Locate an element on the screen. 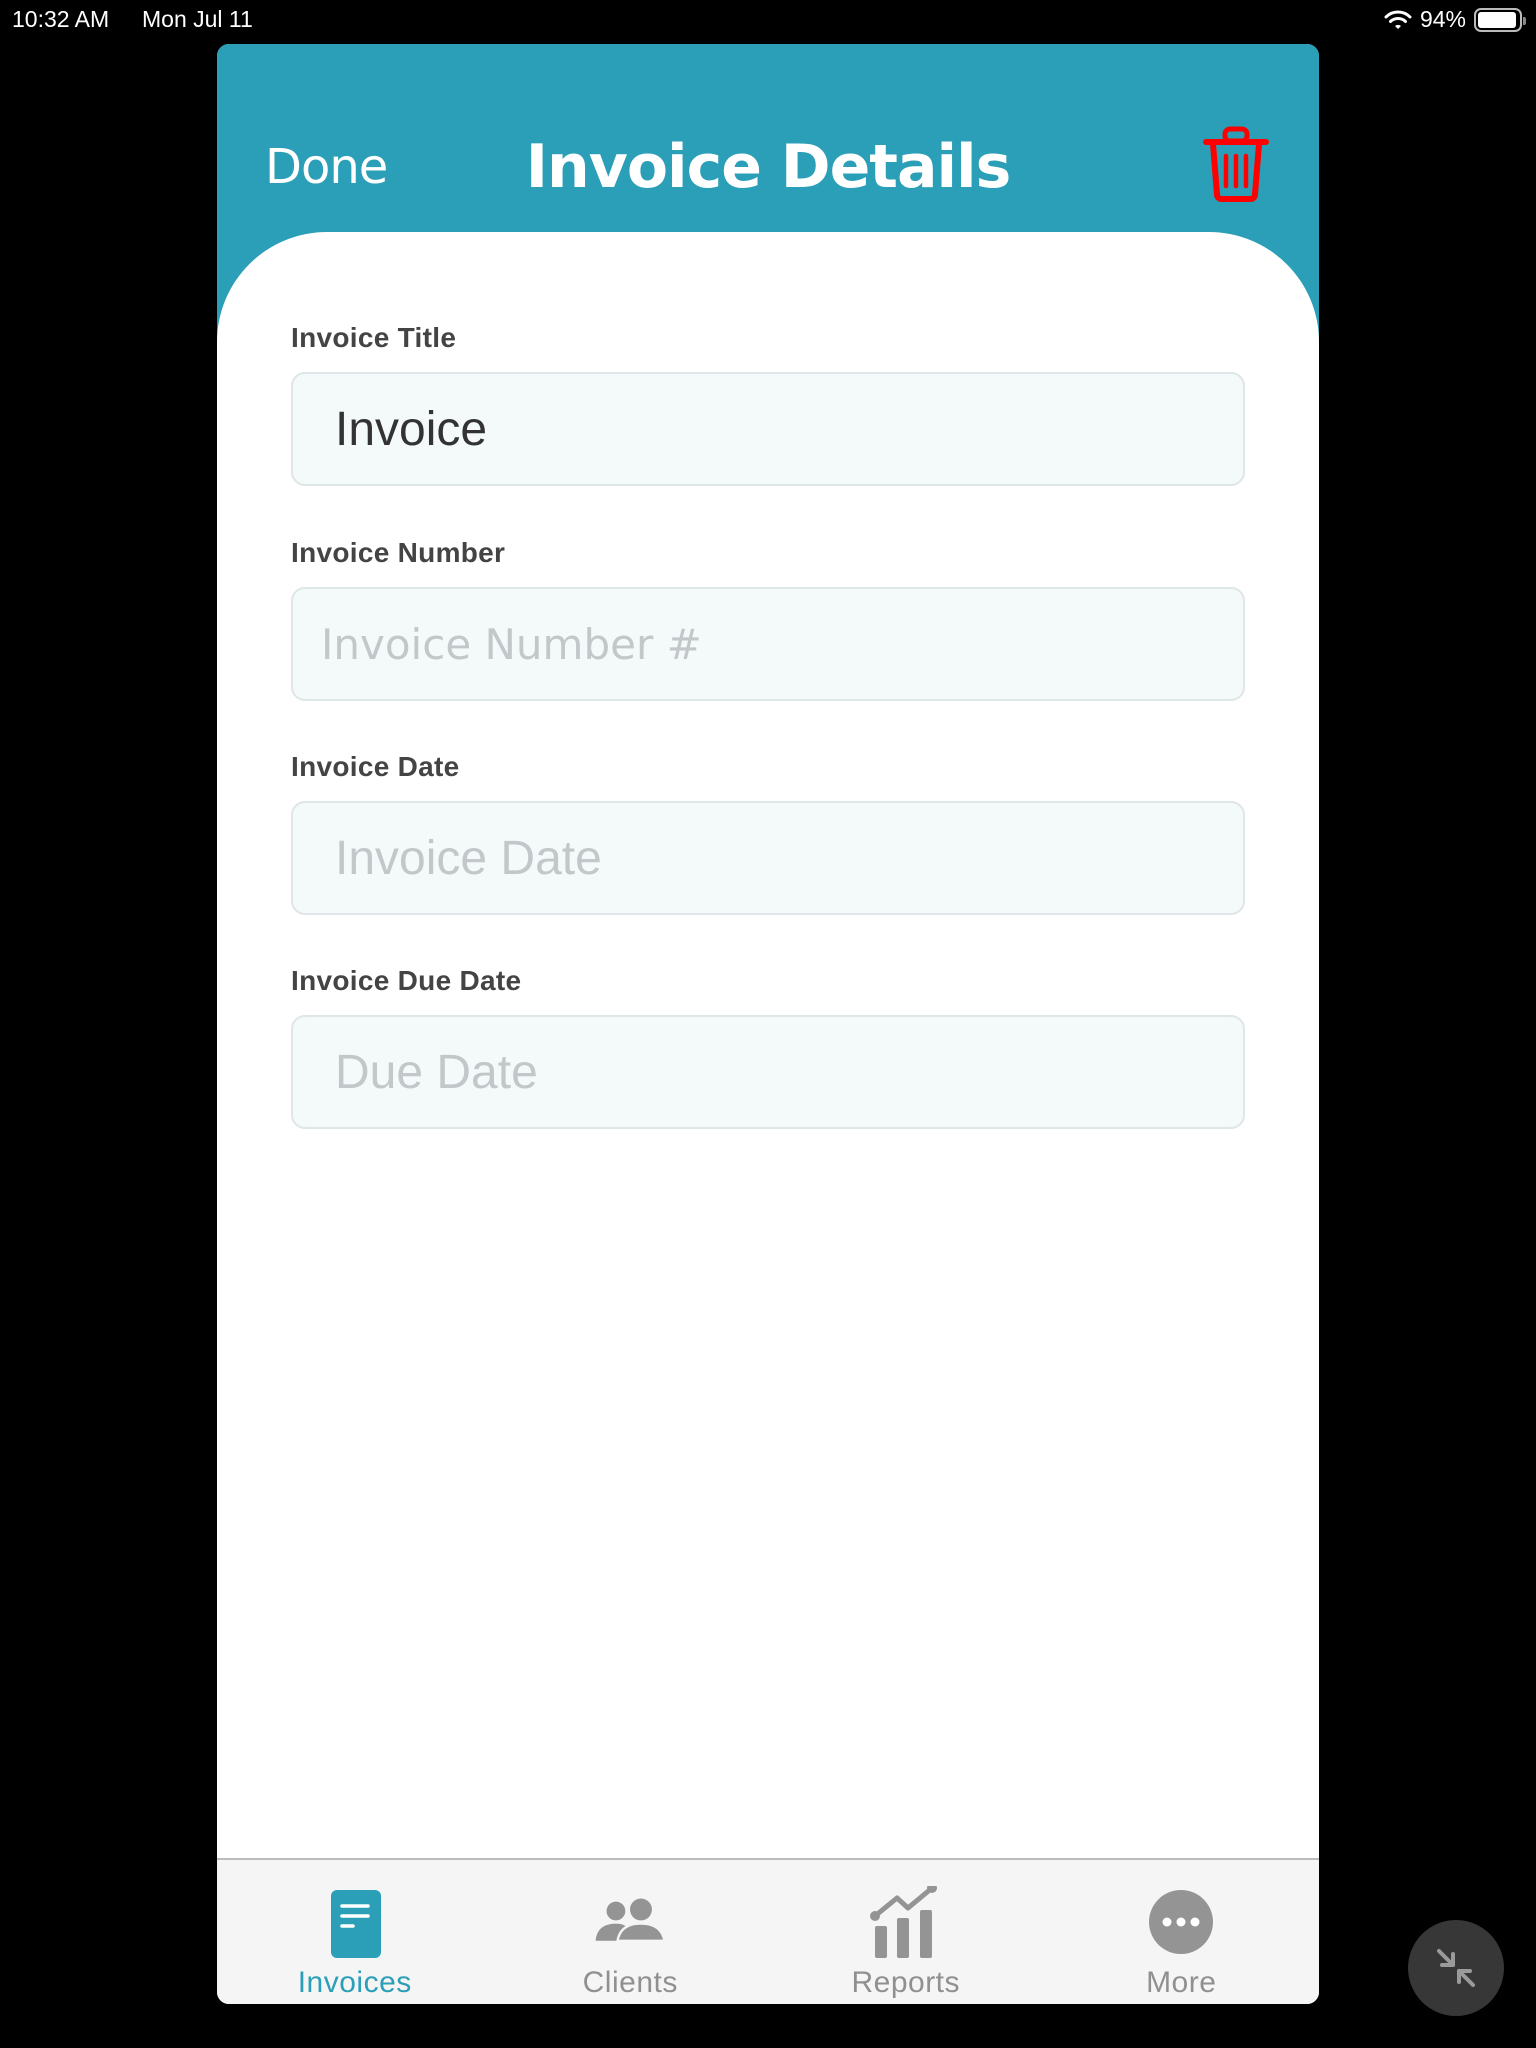 Image resolution: width=1536 pixels, height=2048 pixels. invoice-title-input: Invoice is located at coordinates (768, 429).